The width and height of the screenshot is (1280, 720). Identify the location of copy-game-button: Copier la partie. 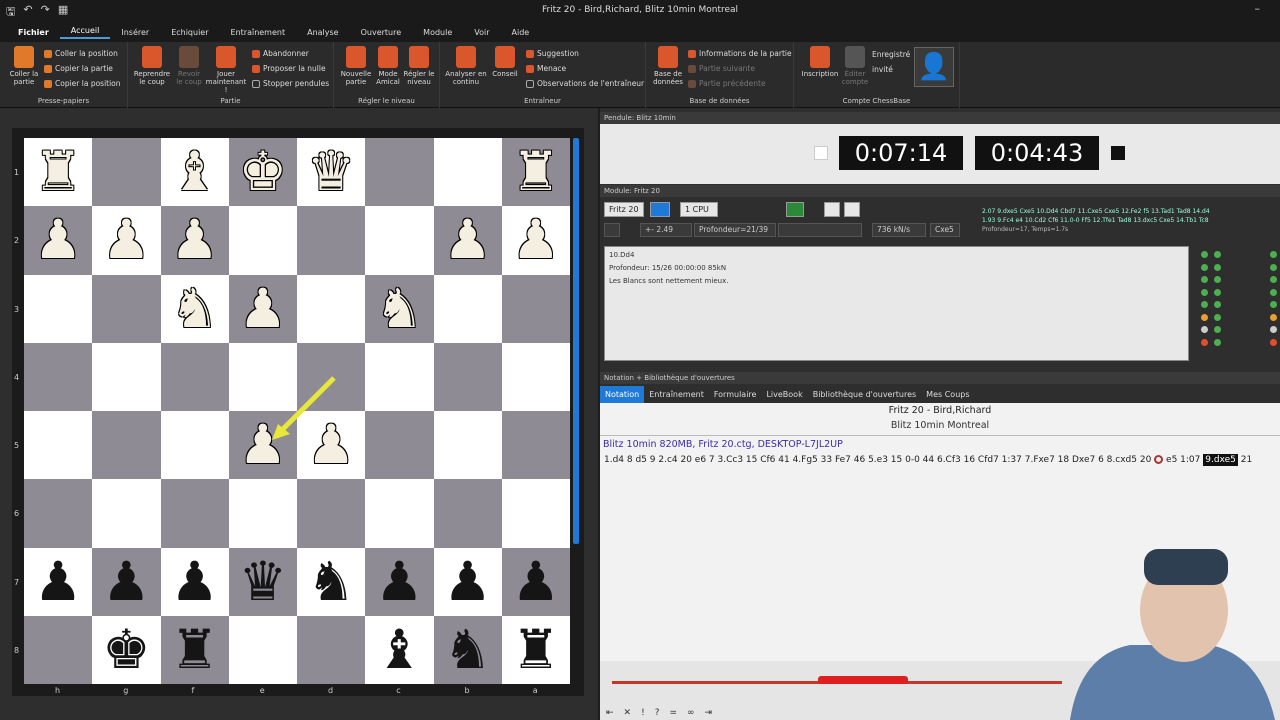
(78, 68).